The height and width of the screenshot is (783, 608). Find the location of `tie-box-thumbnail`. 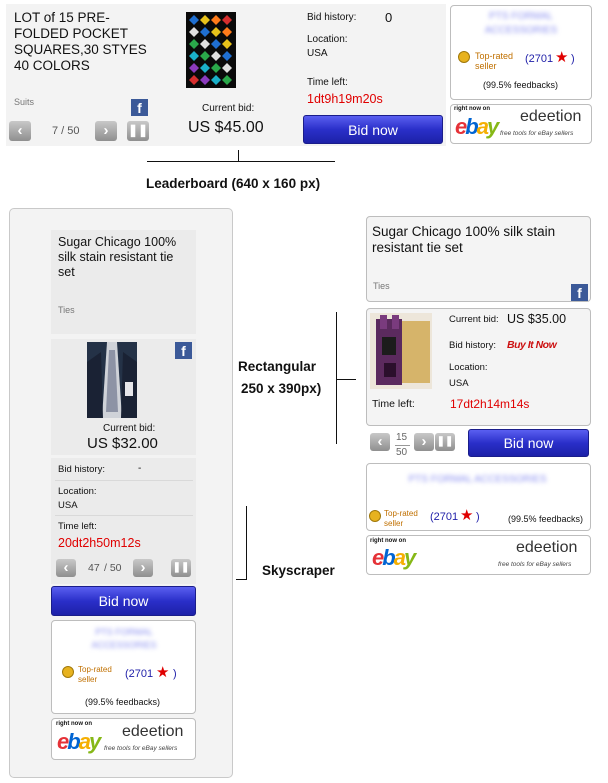

tie-box-thumbnail is located at coordinates (401, 351).